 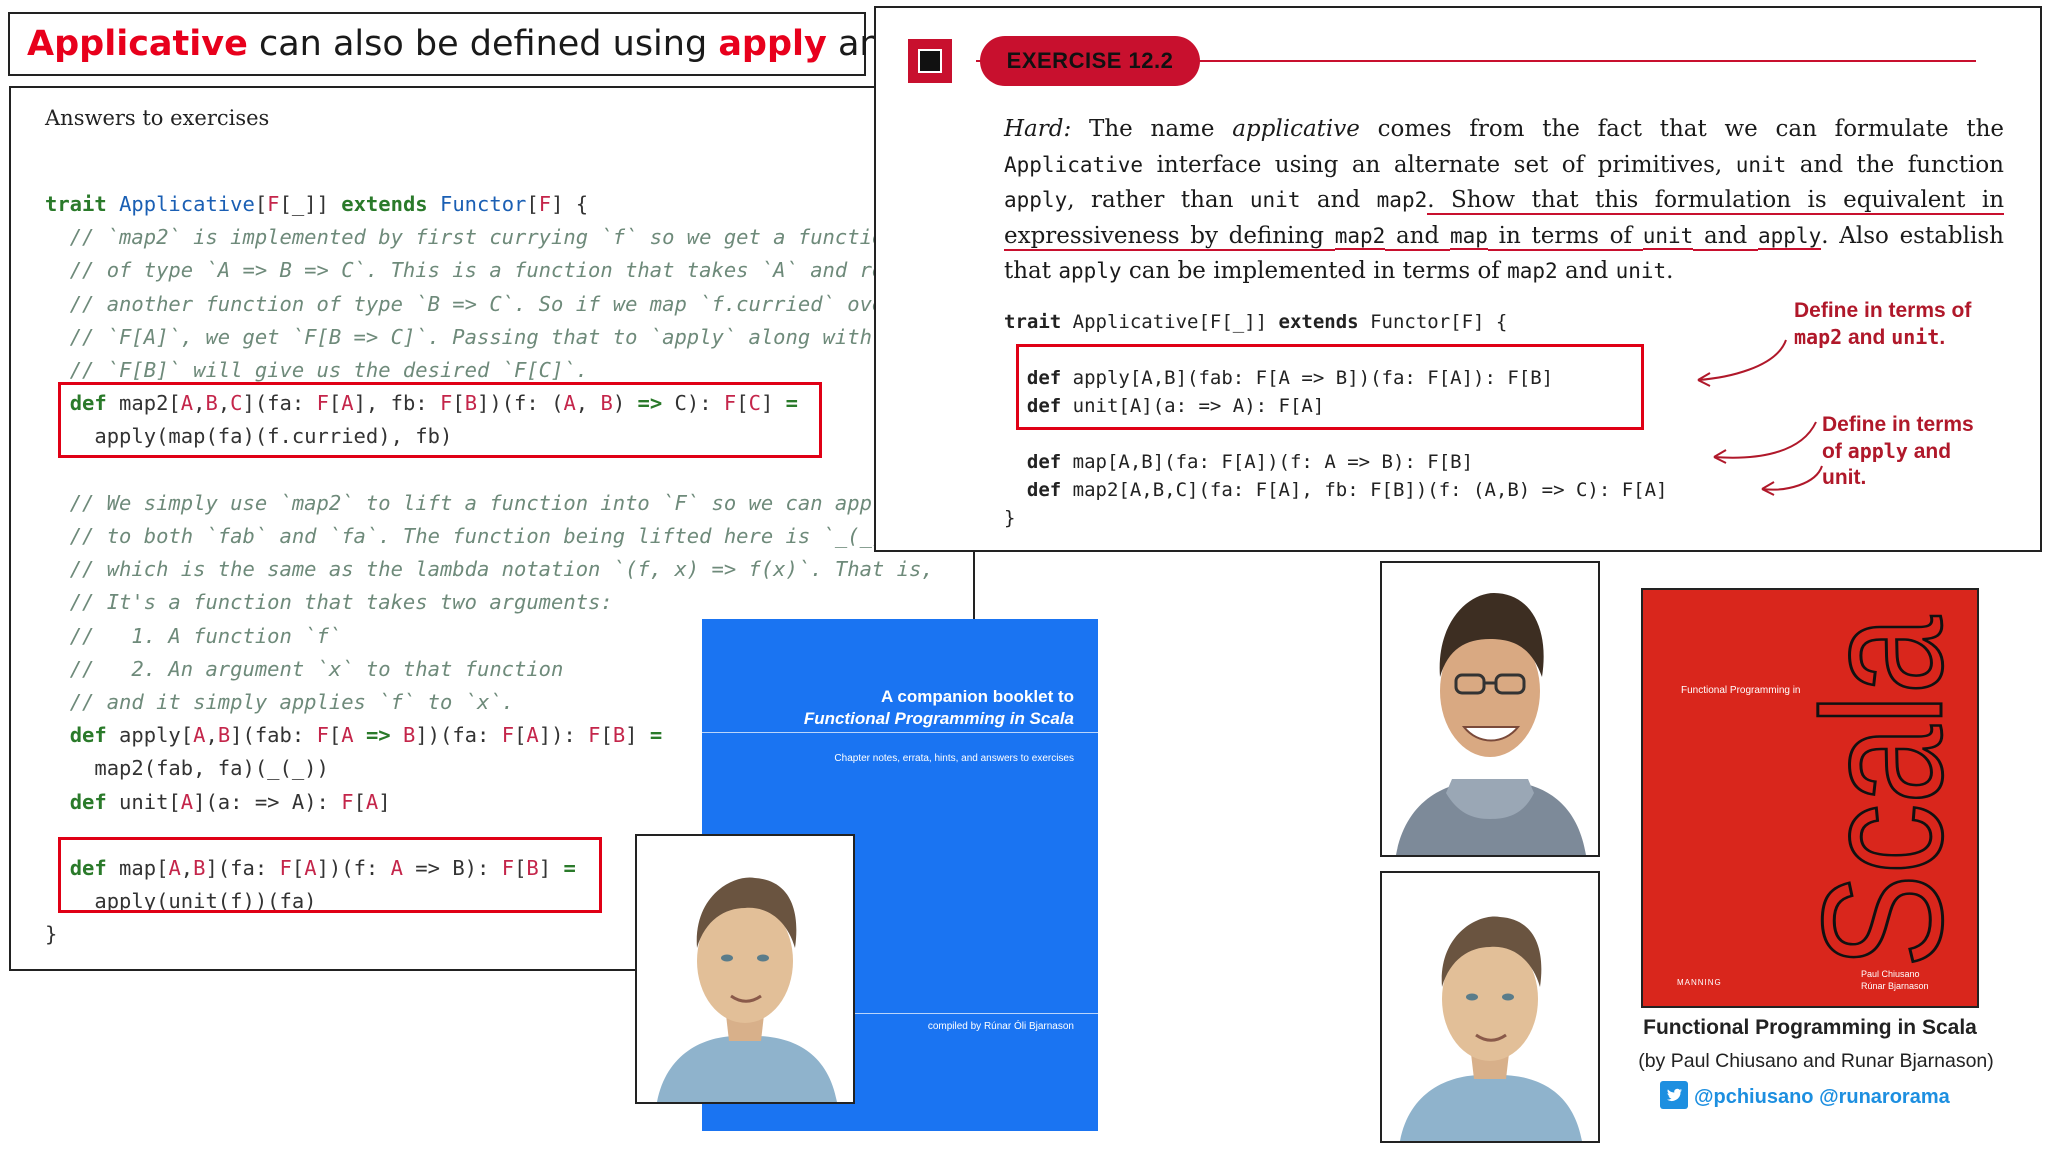 I want to click on book-cover-scala-title: Scala, so click(x=1888, y=791).